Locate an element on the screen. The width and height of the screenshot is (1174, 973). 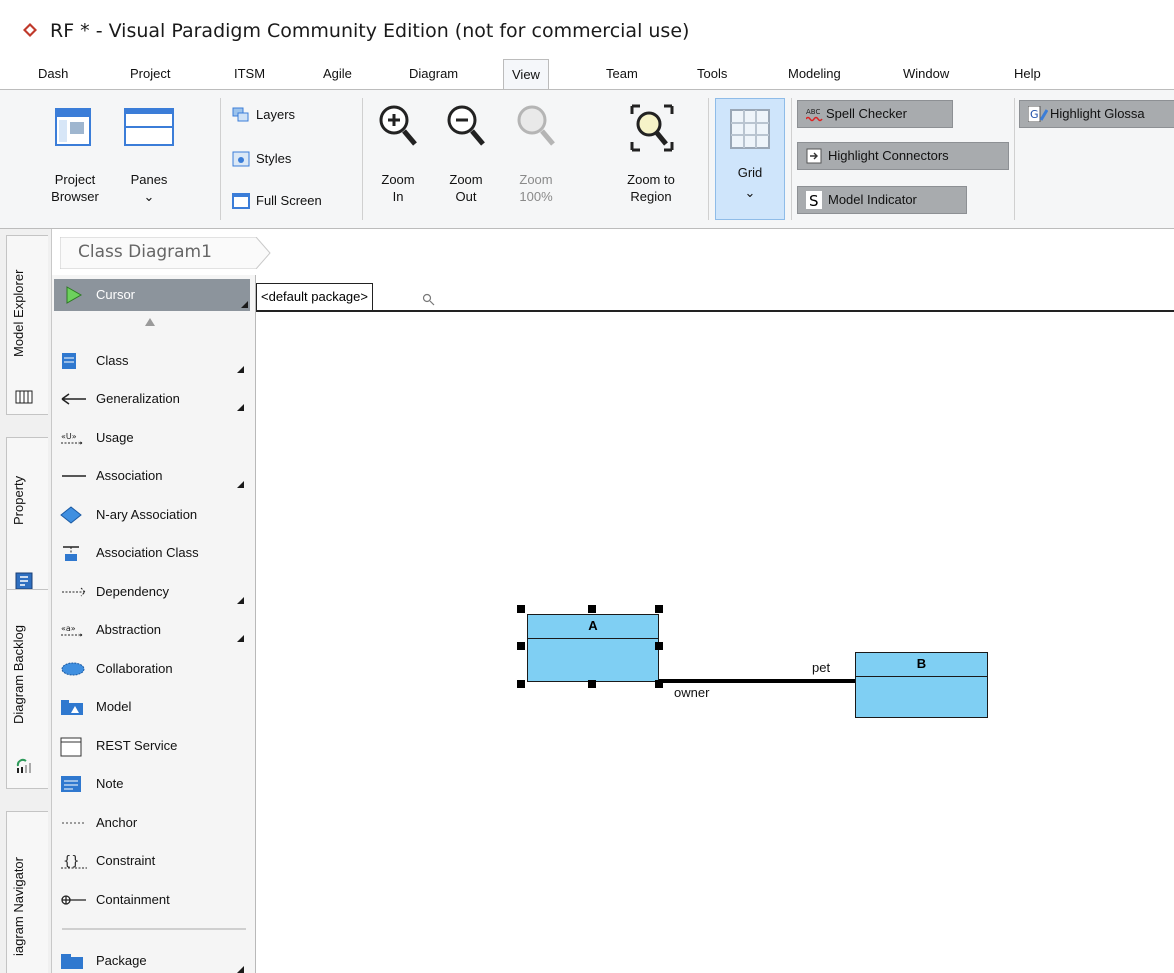
side-tab-property: Property is located at coordinates (27, 520).